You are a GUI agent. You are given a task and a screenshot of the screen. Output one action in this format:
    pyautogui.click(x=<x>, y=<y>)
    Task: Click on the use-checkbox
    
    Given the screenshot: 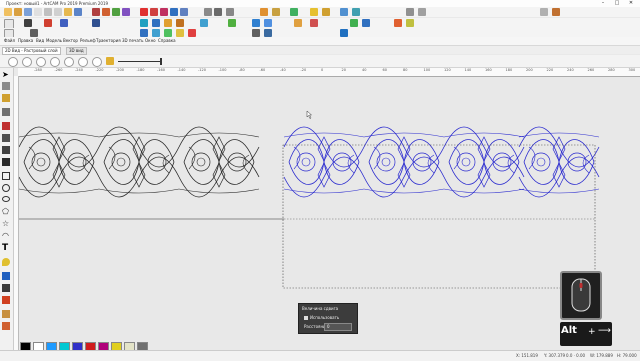 What is the action you would take?
    pyautogui.click(x=306, y=318)
    